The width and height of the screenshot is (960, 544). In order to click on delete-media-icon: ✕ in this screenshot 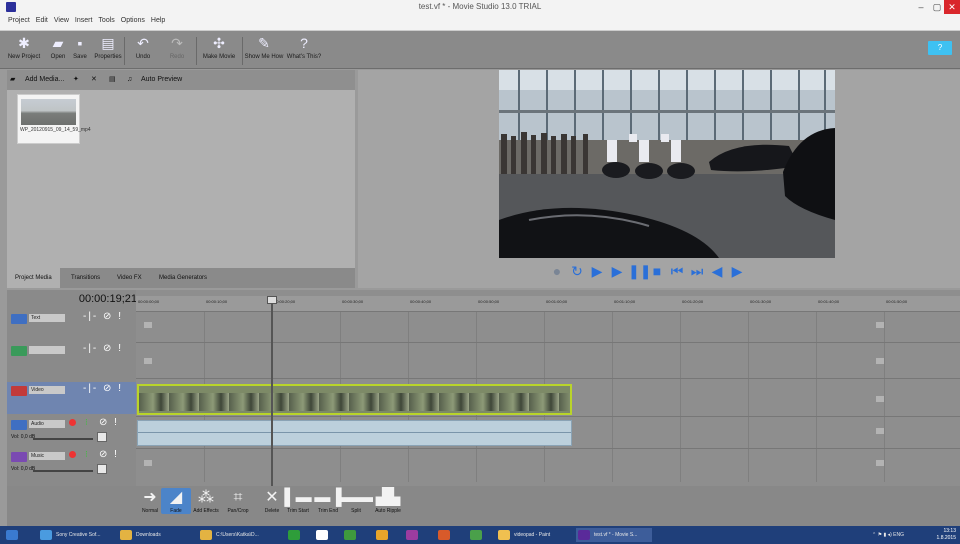, I will do `click(94, 80)`.